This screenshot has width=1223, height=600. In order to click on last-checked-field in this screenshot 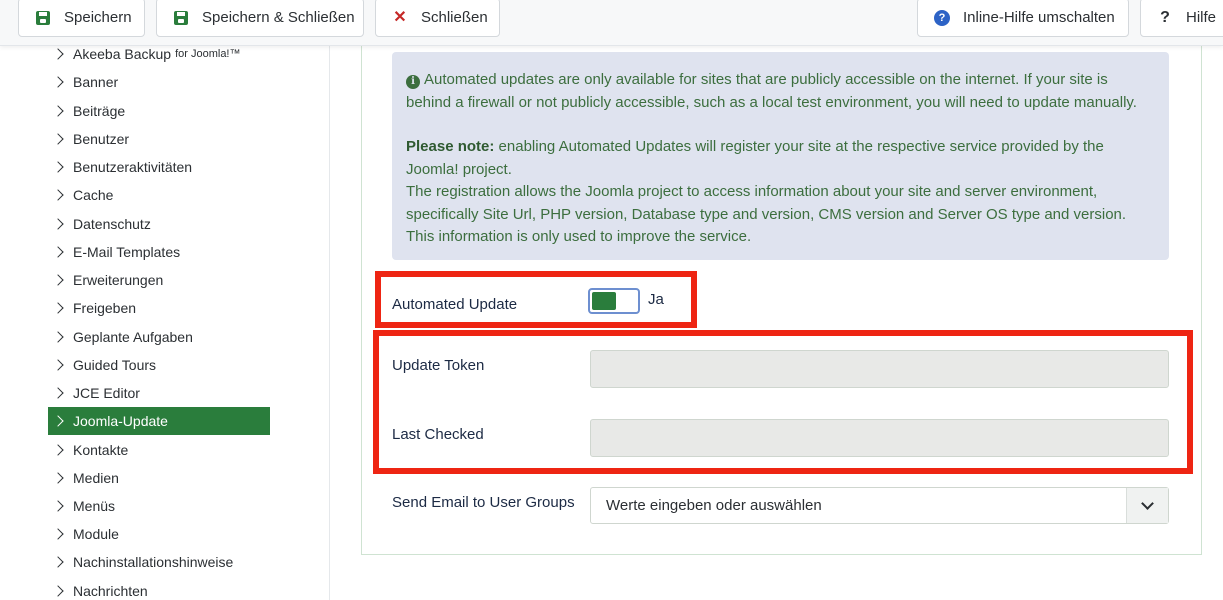, I will do `click(879, 438)`.